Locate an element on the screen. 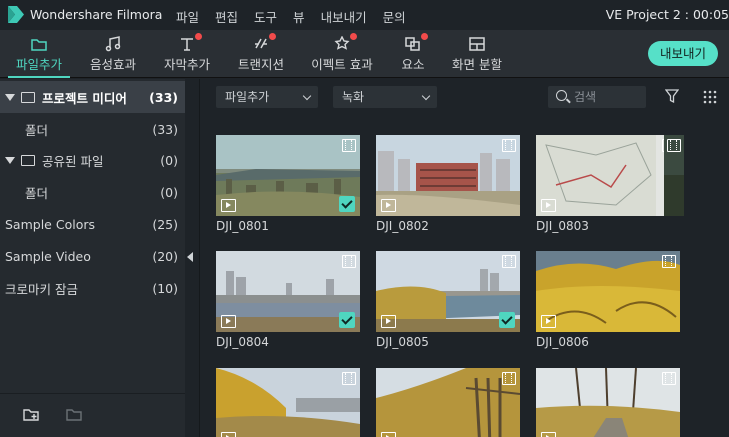 The width and height of the screenshot is (729, 437). elements-icon is located at coordinates (416, 42).